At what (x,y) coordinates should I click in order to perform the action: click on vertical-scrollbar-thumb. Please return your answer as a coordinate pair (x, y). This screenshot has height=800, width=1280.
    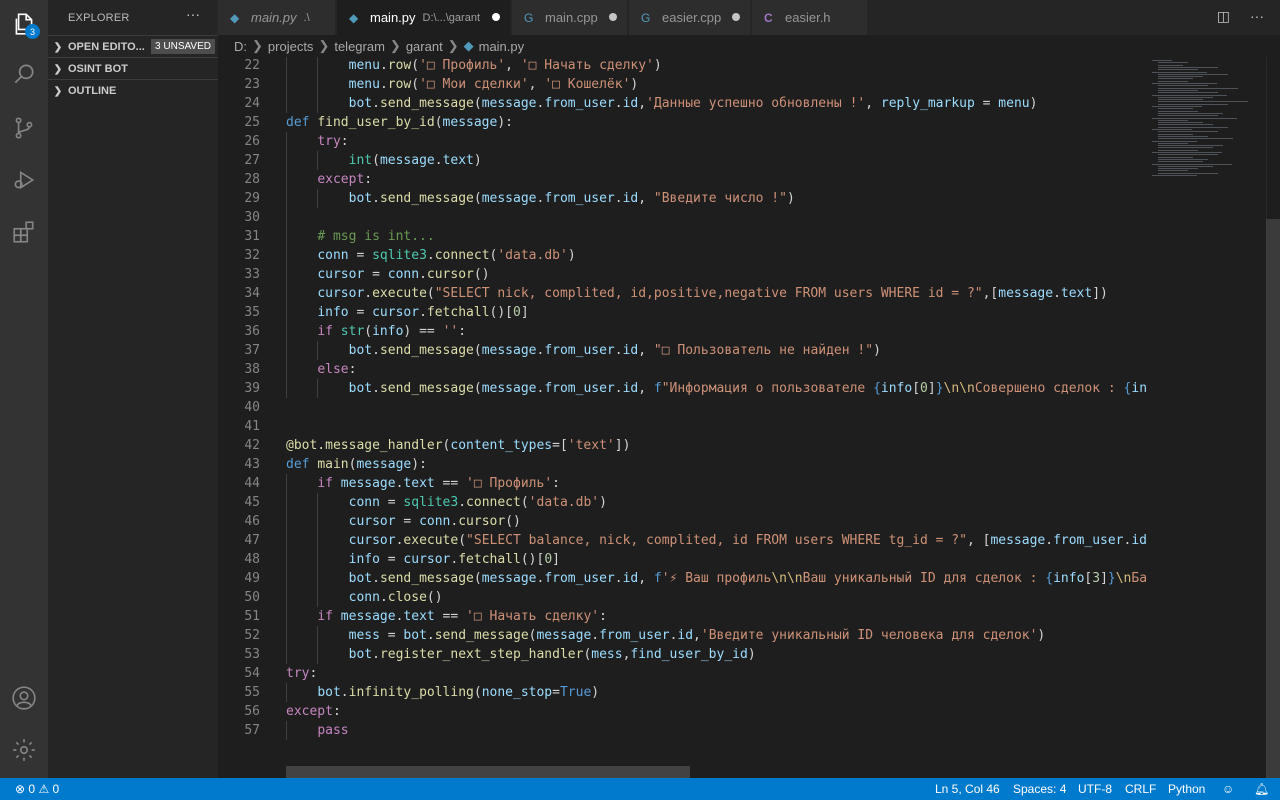
    Looking at the image, I should click on (1273, 498).